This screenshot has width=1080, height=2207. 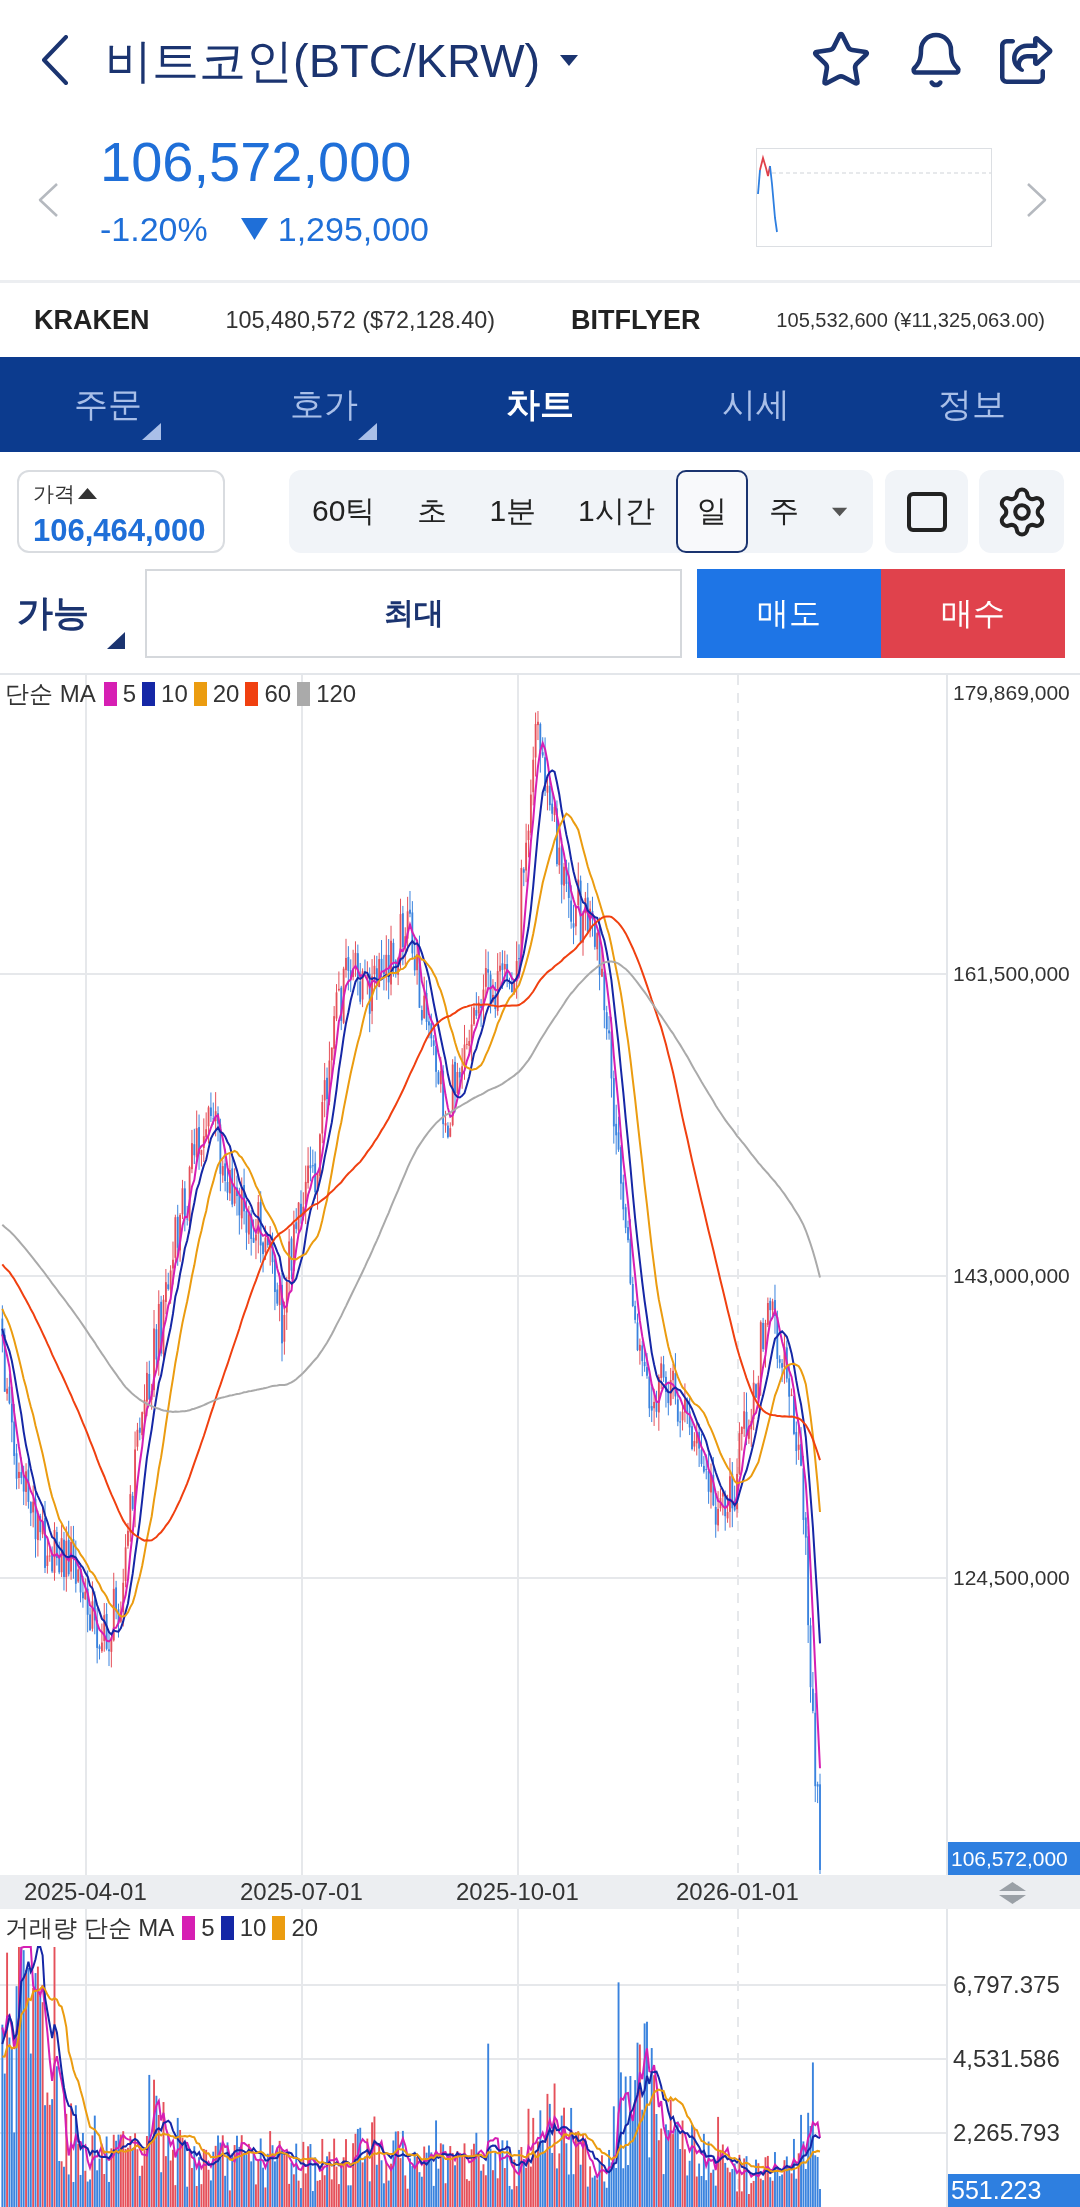 I want to click on settings-button, so click(x=1021, y=511).